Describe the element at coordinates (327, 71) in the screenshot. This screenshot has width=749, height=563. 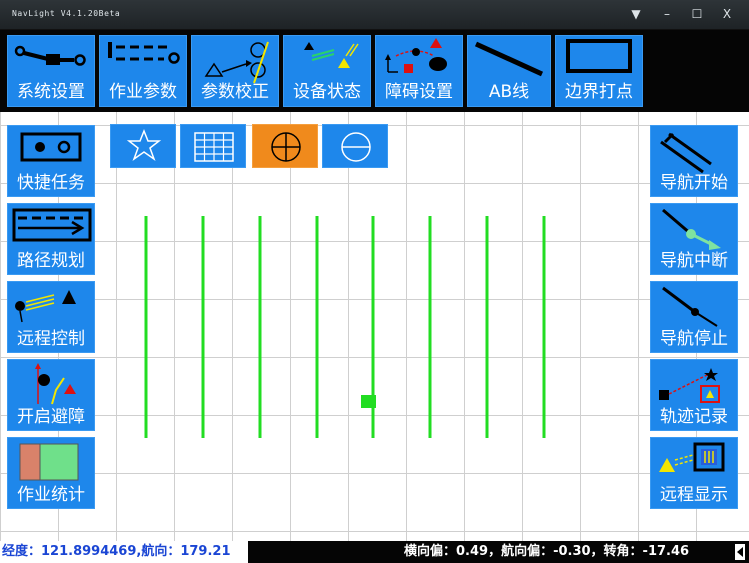
I see `device-status-button: 设备状态` at that location.